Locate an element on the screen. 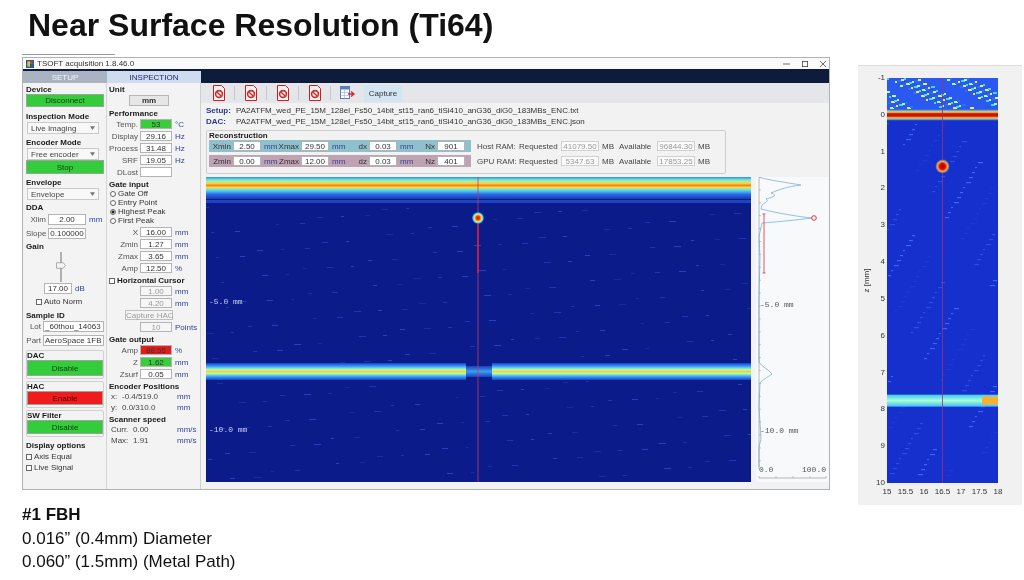 This screenshot has height=580, width=1024. position-value: 0.0/310.0 is located at coordinates (139, 407).